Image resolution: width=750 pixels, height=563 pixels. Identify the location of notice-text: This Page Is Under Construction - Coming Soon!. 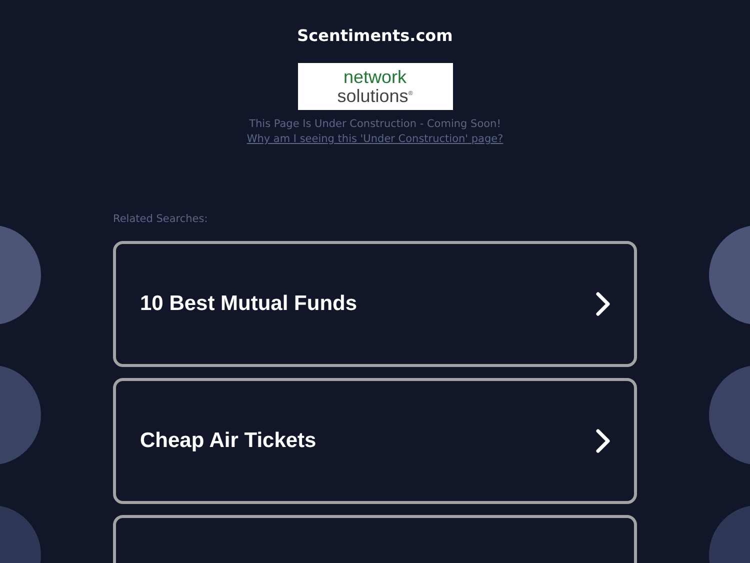
(375, 124).